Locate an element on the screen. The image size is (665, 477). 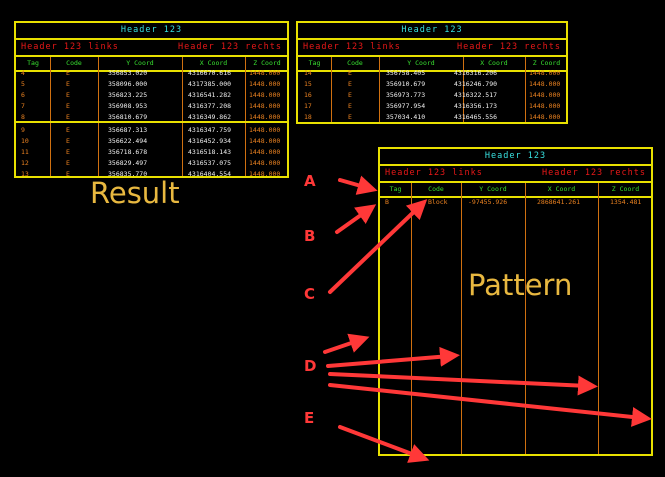
arrow-a is located at coordinates (358, 185).